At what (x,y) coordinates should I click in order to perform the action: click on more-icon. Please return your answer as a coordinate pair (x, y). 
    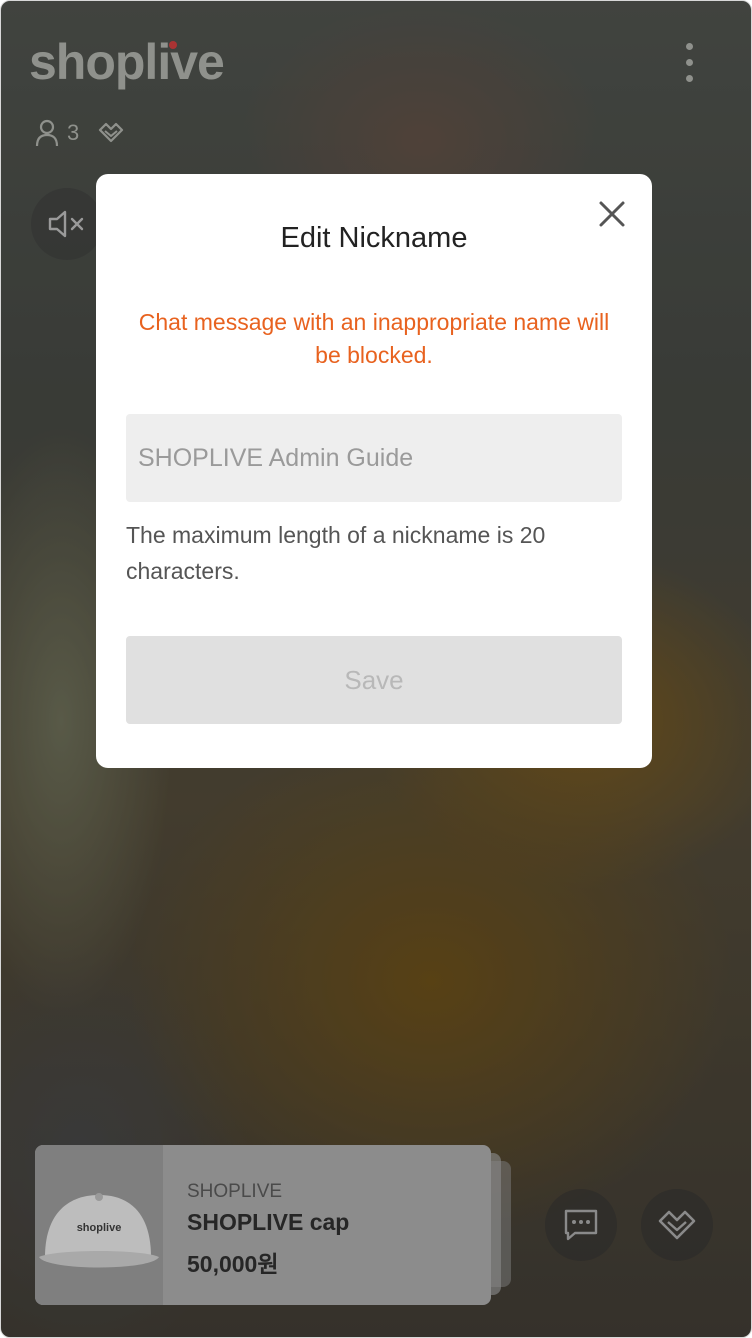
    Looking at the image, I should click on (689, 67).